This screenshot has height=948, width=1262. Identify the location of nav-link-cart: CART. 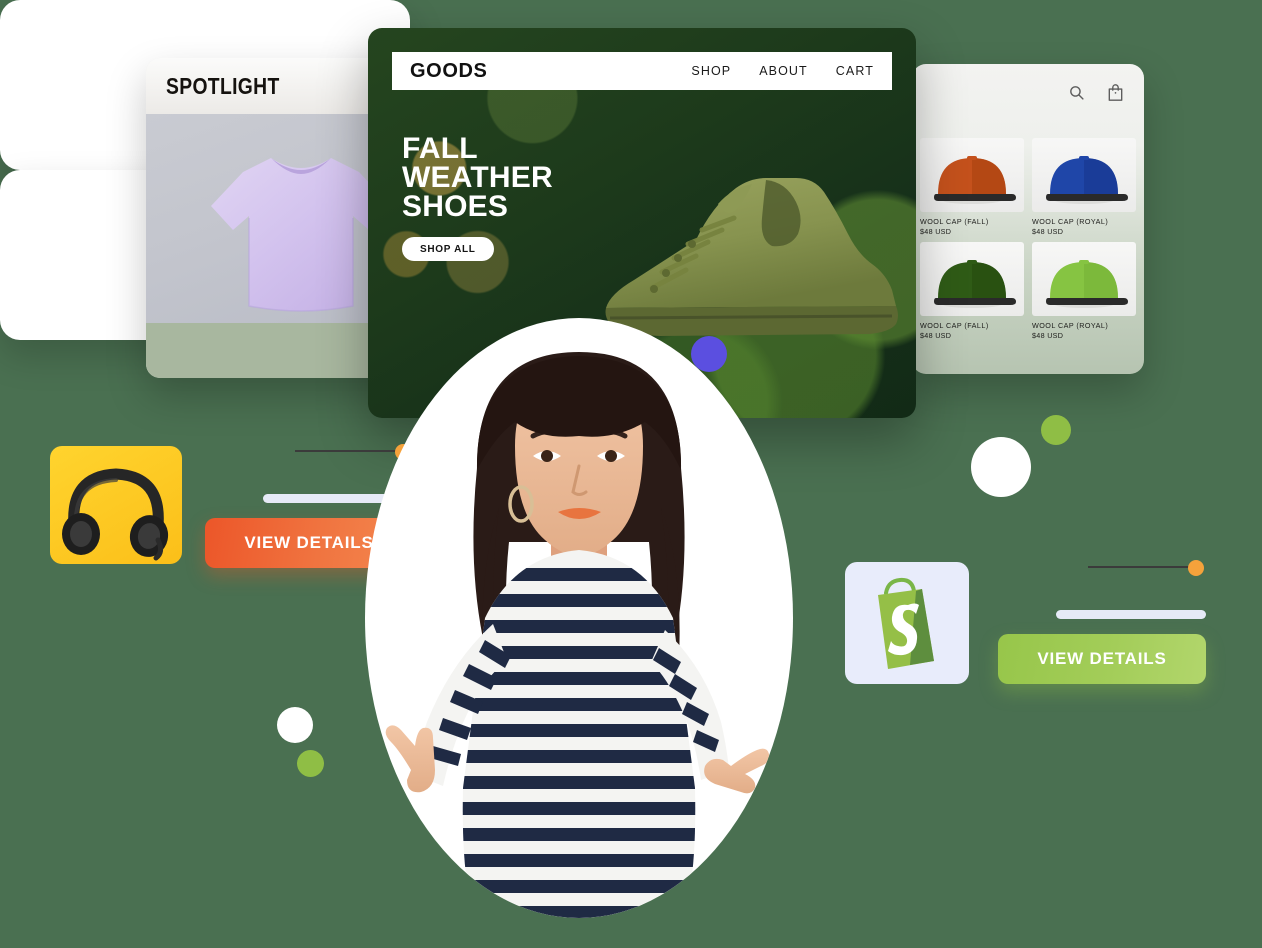
(855, 71).